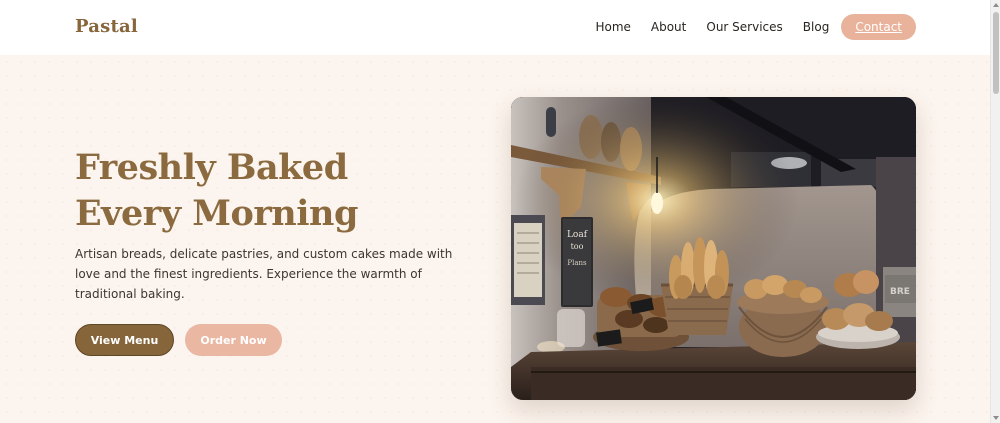  I want to click on hero-title: Freshly Baked Every Morning, so click(216, 191).